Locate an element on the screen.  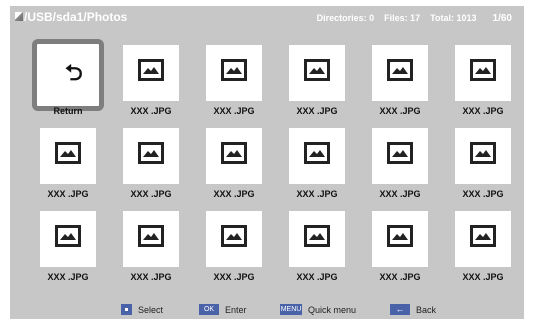
hint-select: Select is located at coordinates (142, 309).